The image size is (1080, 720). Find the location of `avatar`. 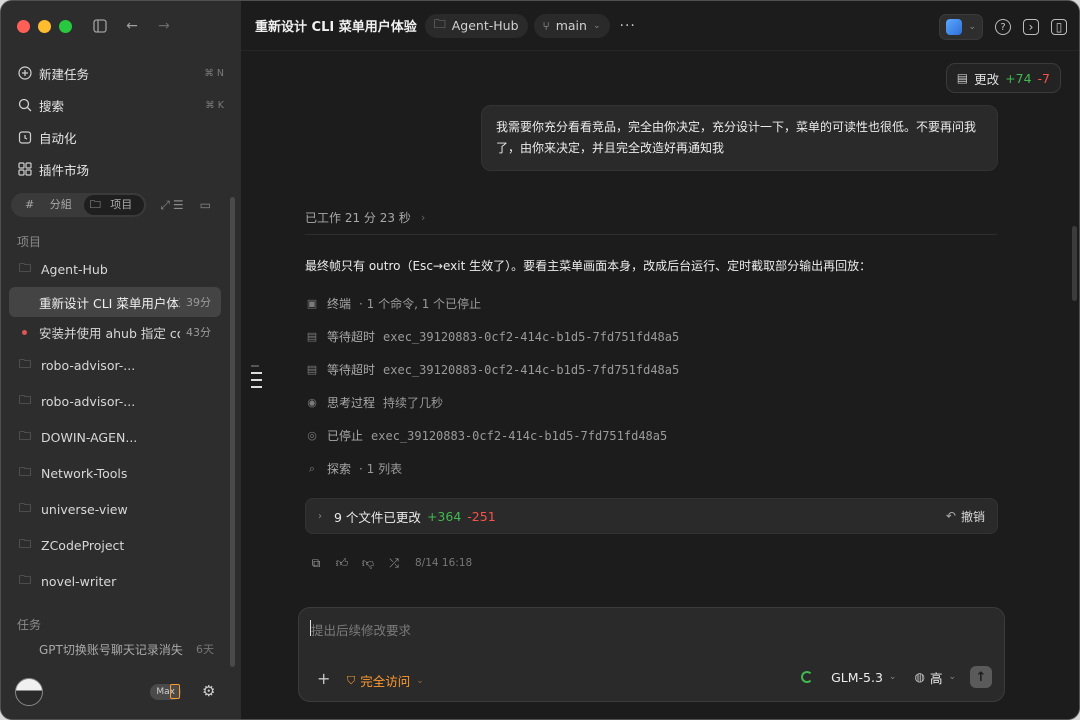

avatar is located at coordinates (29, 692).